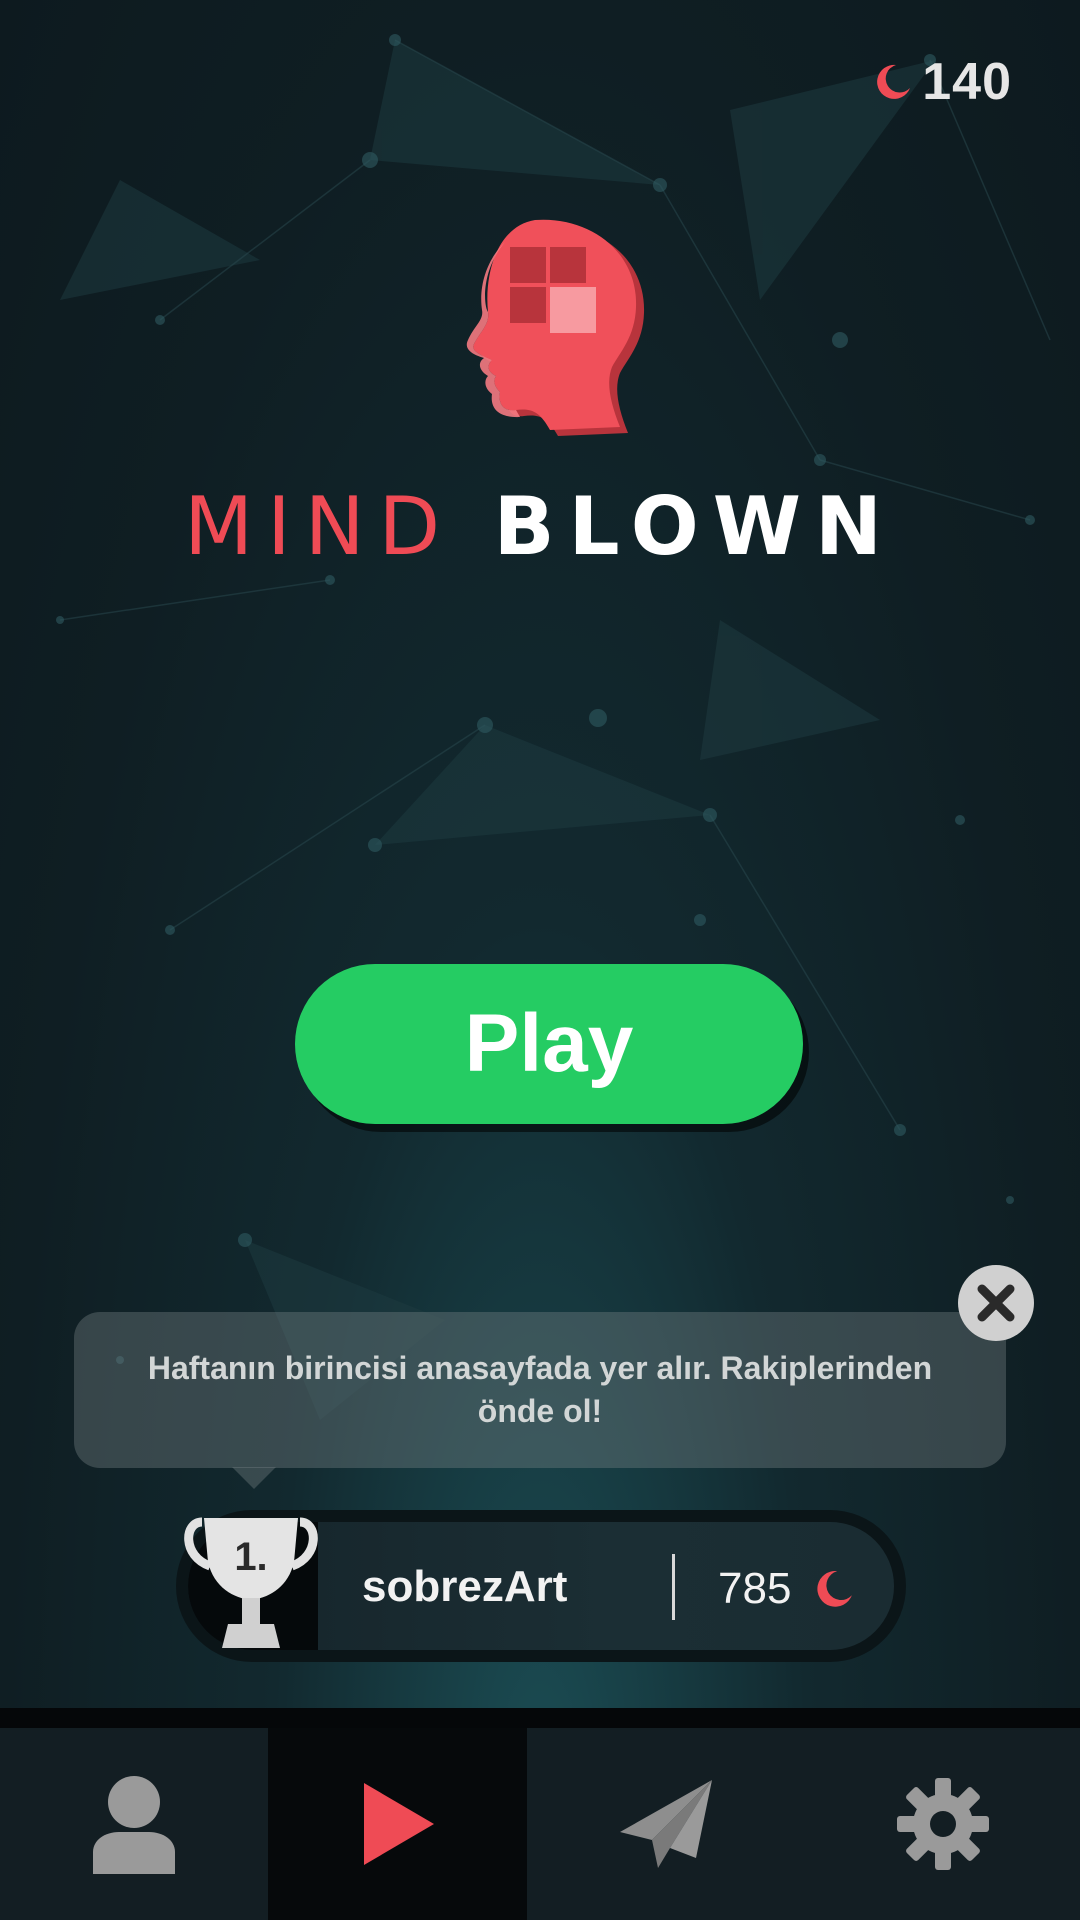  What do you see at coordinates (319, 526) in the screenshot?
I see `title-word-mind: MIND` at bounding box center [319, 526].